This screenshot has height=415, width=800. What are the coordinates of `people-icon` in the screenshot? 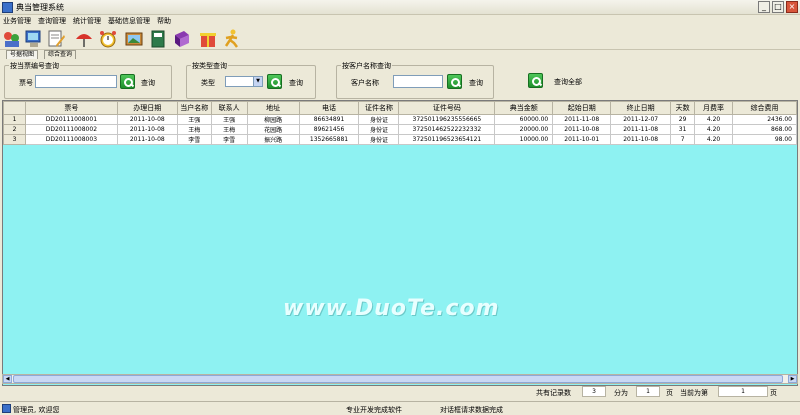 It's located at (12, 39).